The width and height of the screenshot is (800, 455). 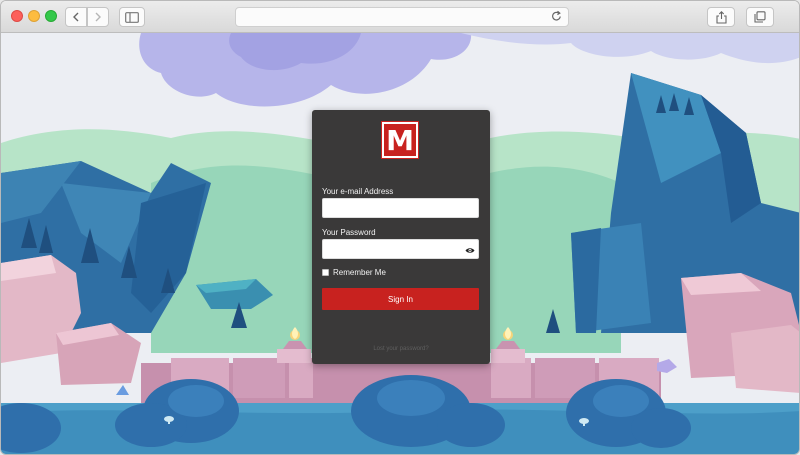 I want to click on sign-in-button: Sign In, so click(x=400, y=299).